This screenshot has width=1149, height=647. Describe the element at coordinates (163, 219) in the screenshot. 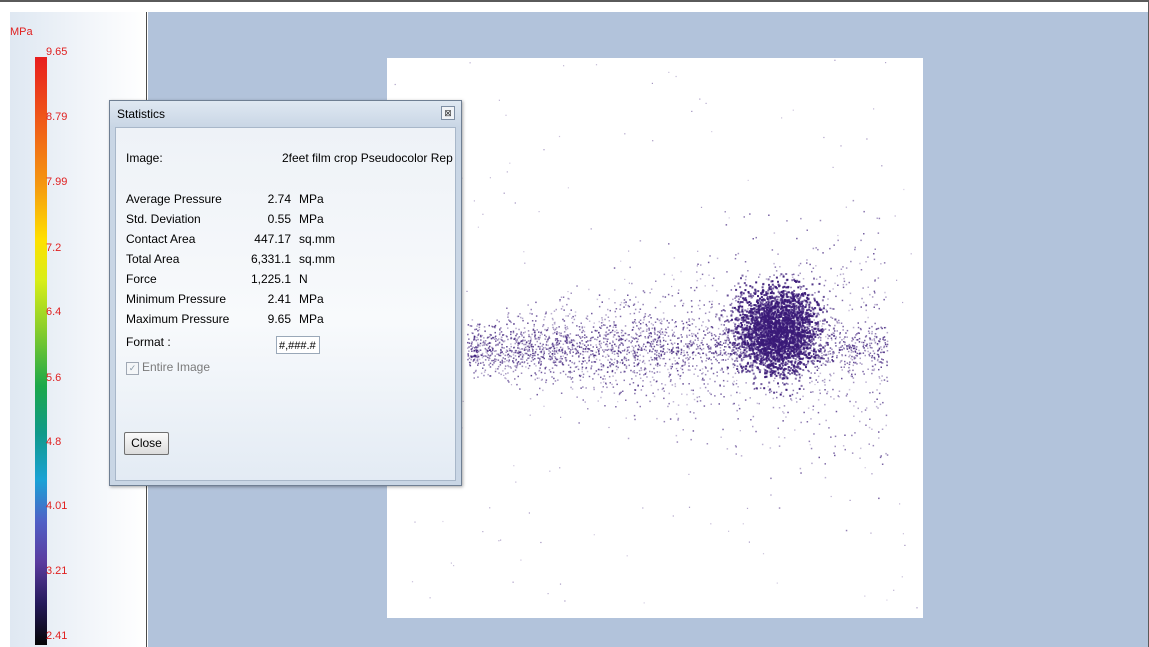

I see `stat-label-std-deviation: Std. Deviation` at that location.